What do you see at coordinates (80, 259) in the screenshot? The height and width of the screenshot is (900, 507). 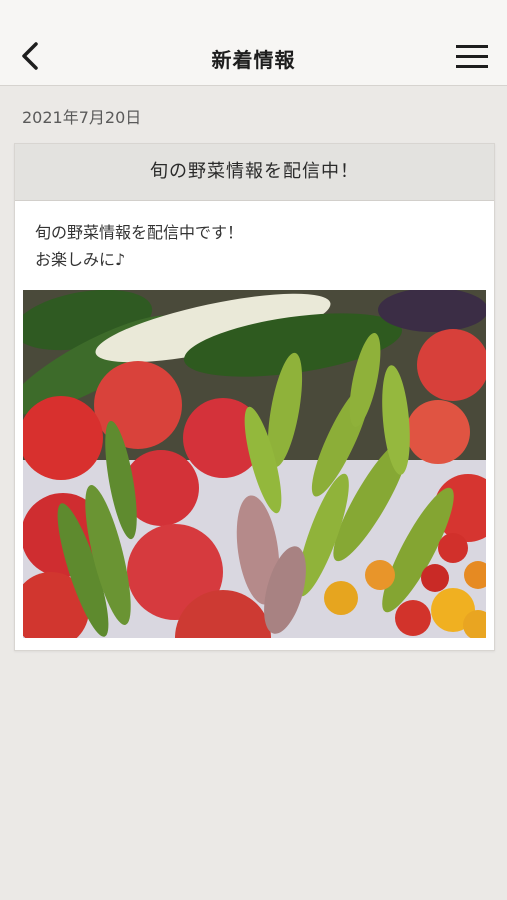 I see `body-text-line2: お楽しみに♪` at bounding box center [80, 259].